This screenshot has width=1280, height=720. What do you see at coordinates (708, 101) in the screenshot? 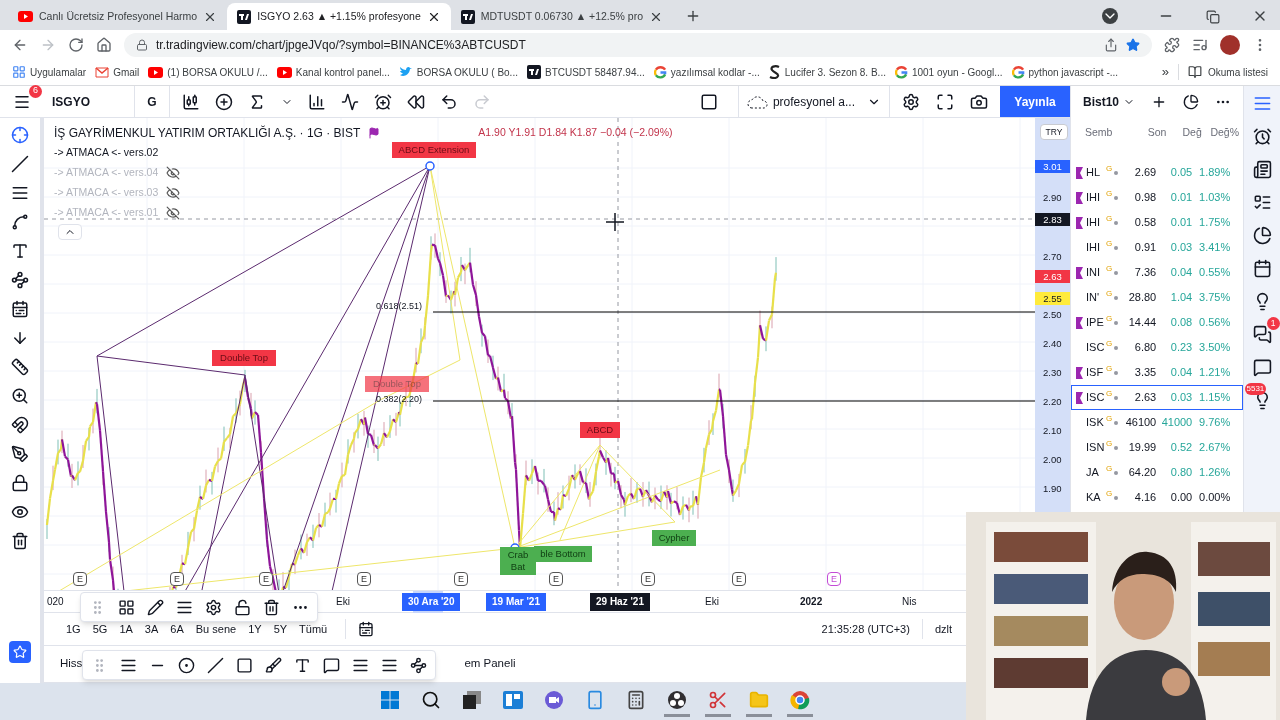
I see `layout-square-icon` at bounding box center [708, 101].